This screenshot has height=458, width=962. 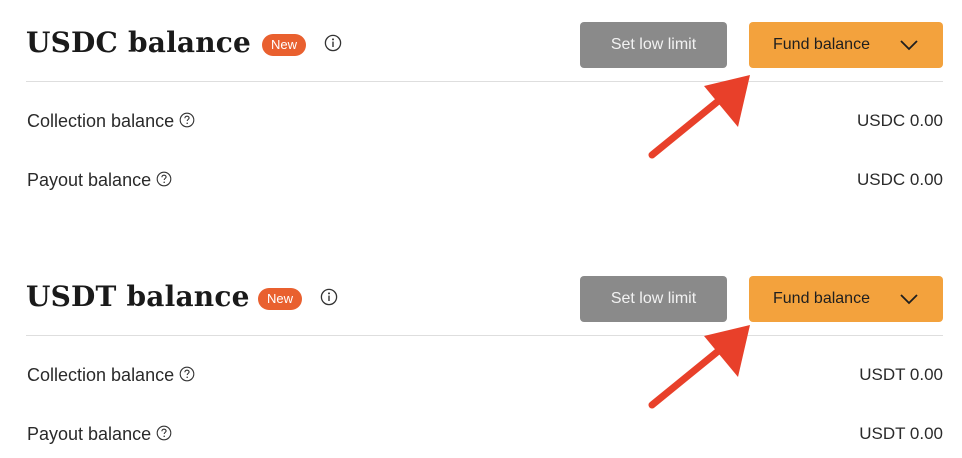 What do you see at coordinates (89, 180) in the screenshot?
I see `usdc-payout-label: Payout balance` at bounding box center [89, 180].